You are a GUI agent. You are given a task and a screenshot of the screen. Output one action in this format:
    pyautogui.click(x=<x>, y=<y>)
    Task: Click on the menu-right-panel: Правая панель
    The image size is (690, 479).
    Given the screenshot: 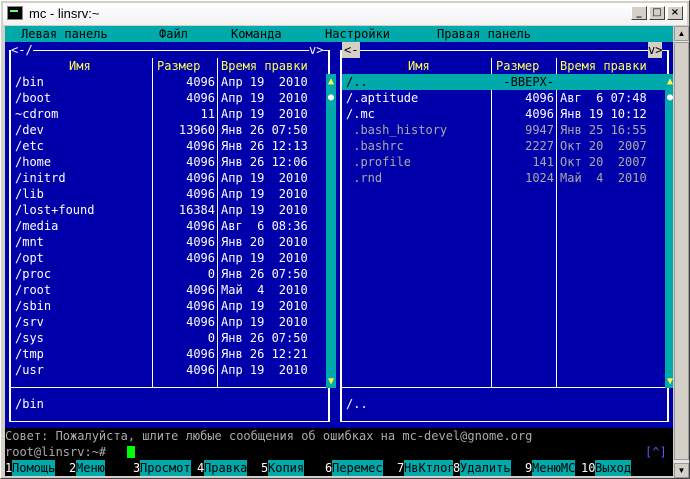 What is the action you would take?
    pyautogui.click(x=484, y=34)
    